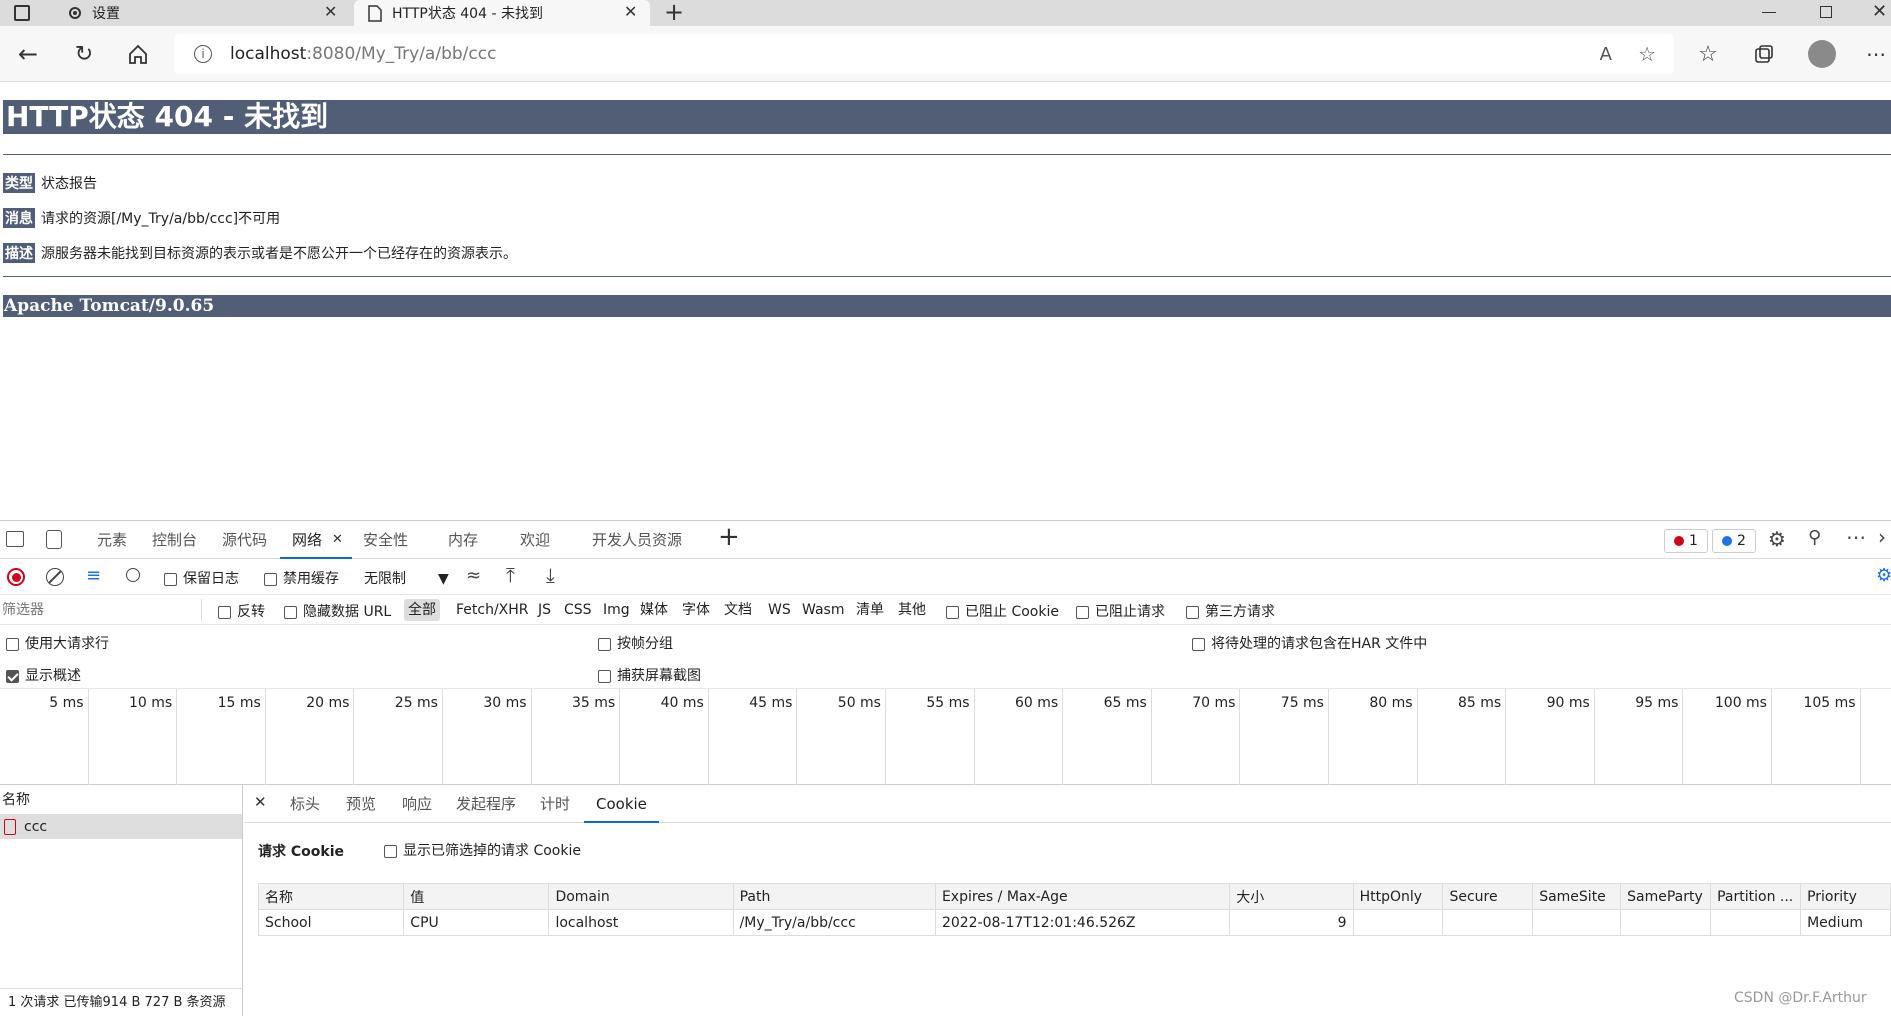 This screenshot has width=1891, height=1016. Describe the element at coordinates (924, 54) in the screenshot. I see `address-bar: i localhost :8080/My_Try/a/bb/ccc A ☆` at that location.